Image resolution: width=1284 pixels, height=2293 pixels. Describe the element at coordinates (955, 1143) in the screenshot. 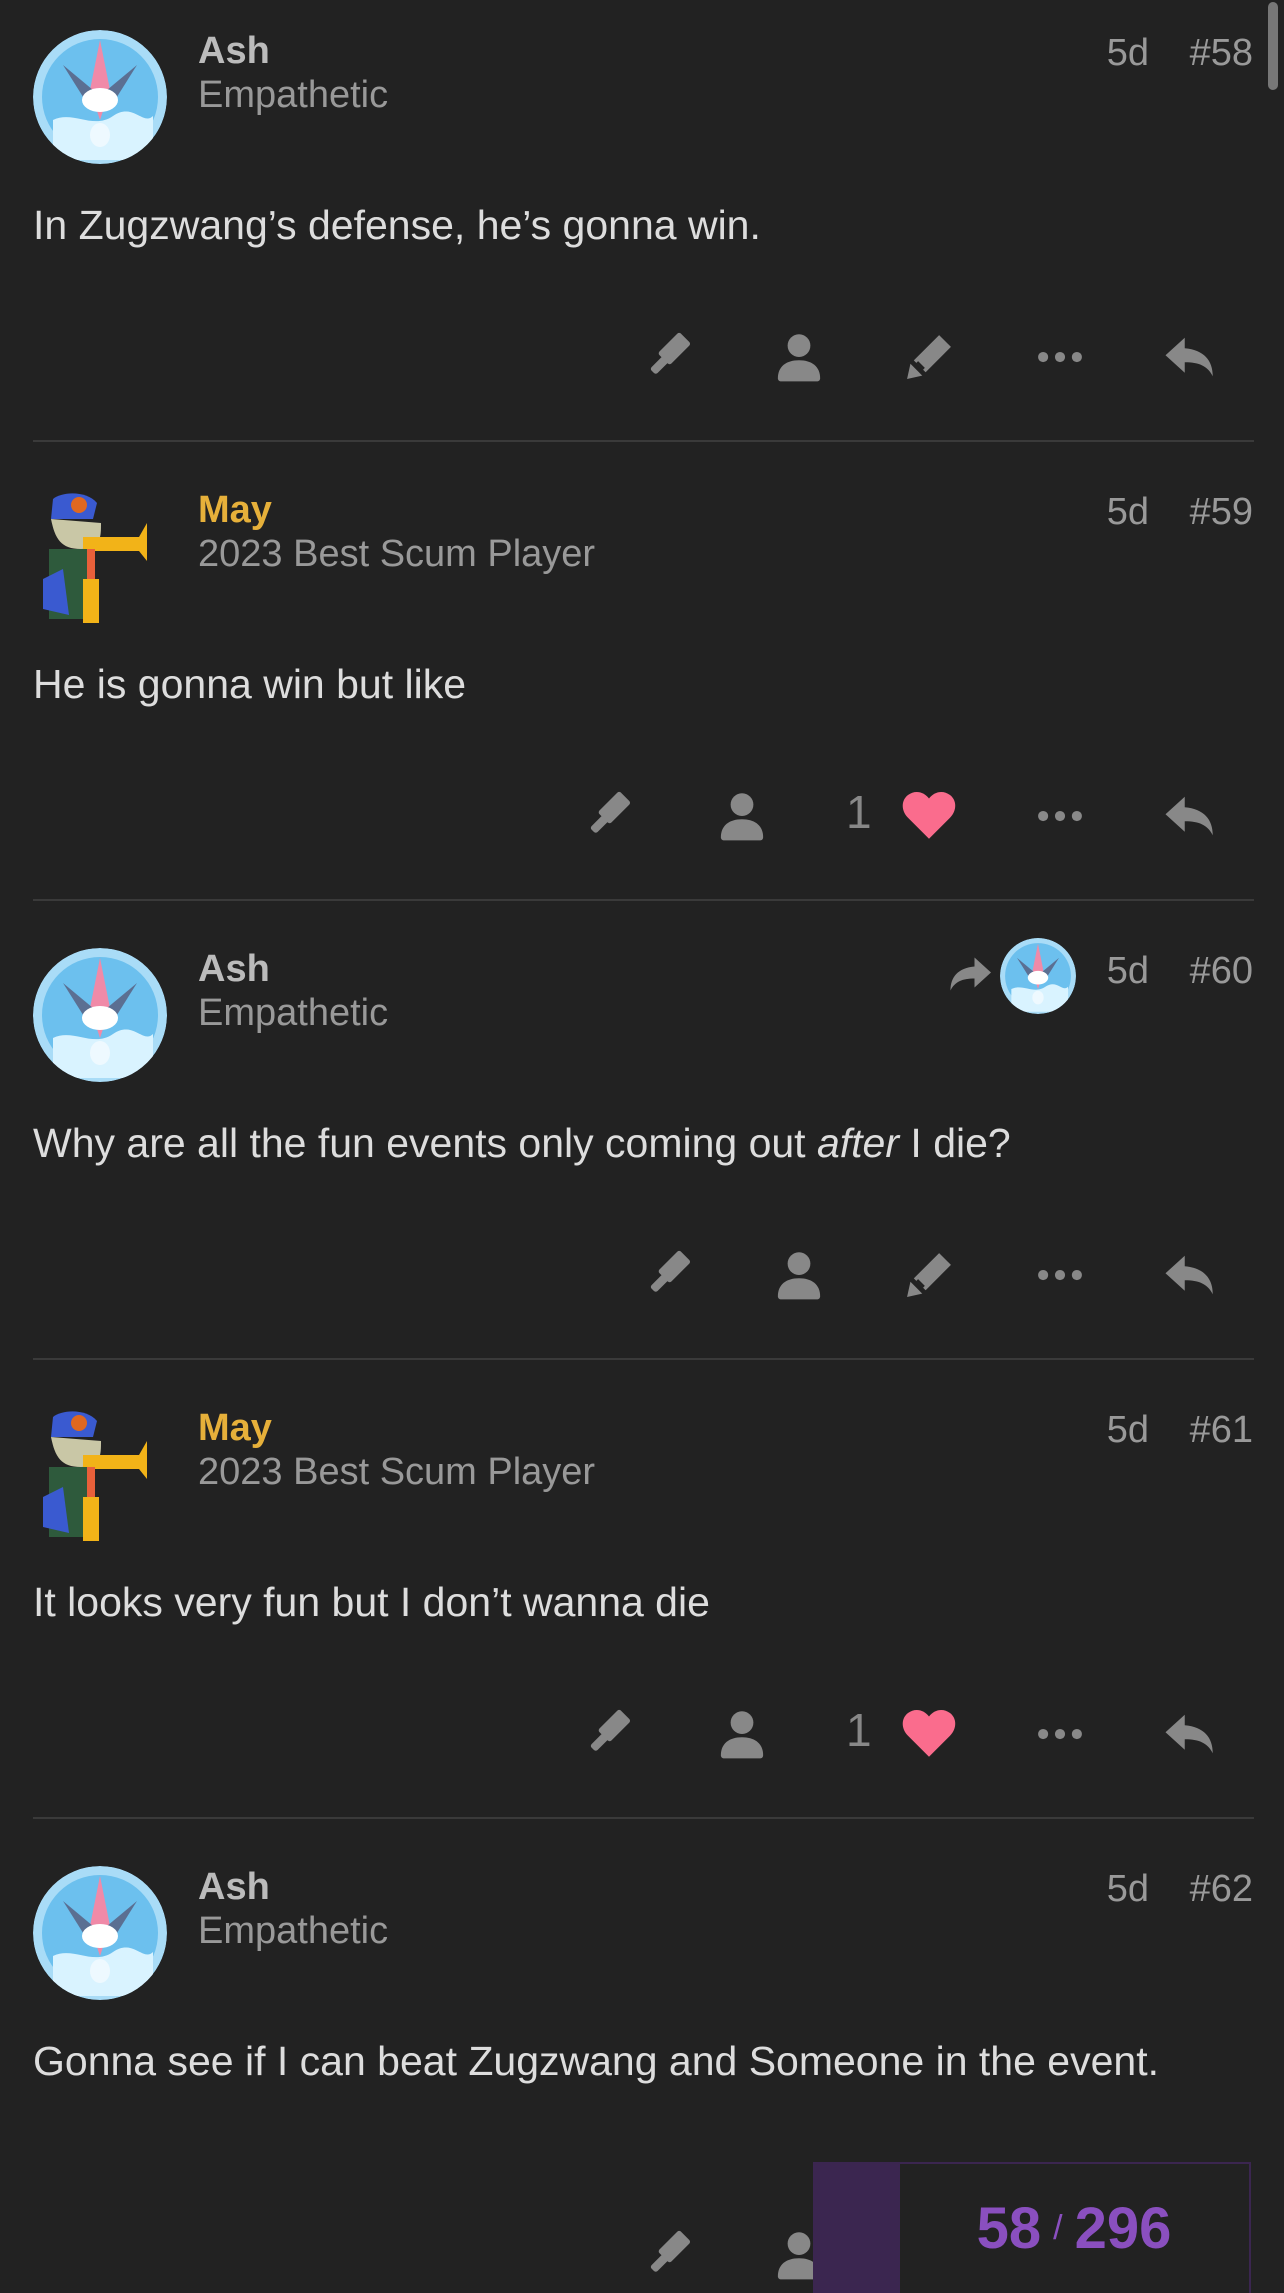

I see `post-body-text: I die?` at that location.